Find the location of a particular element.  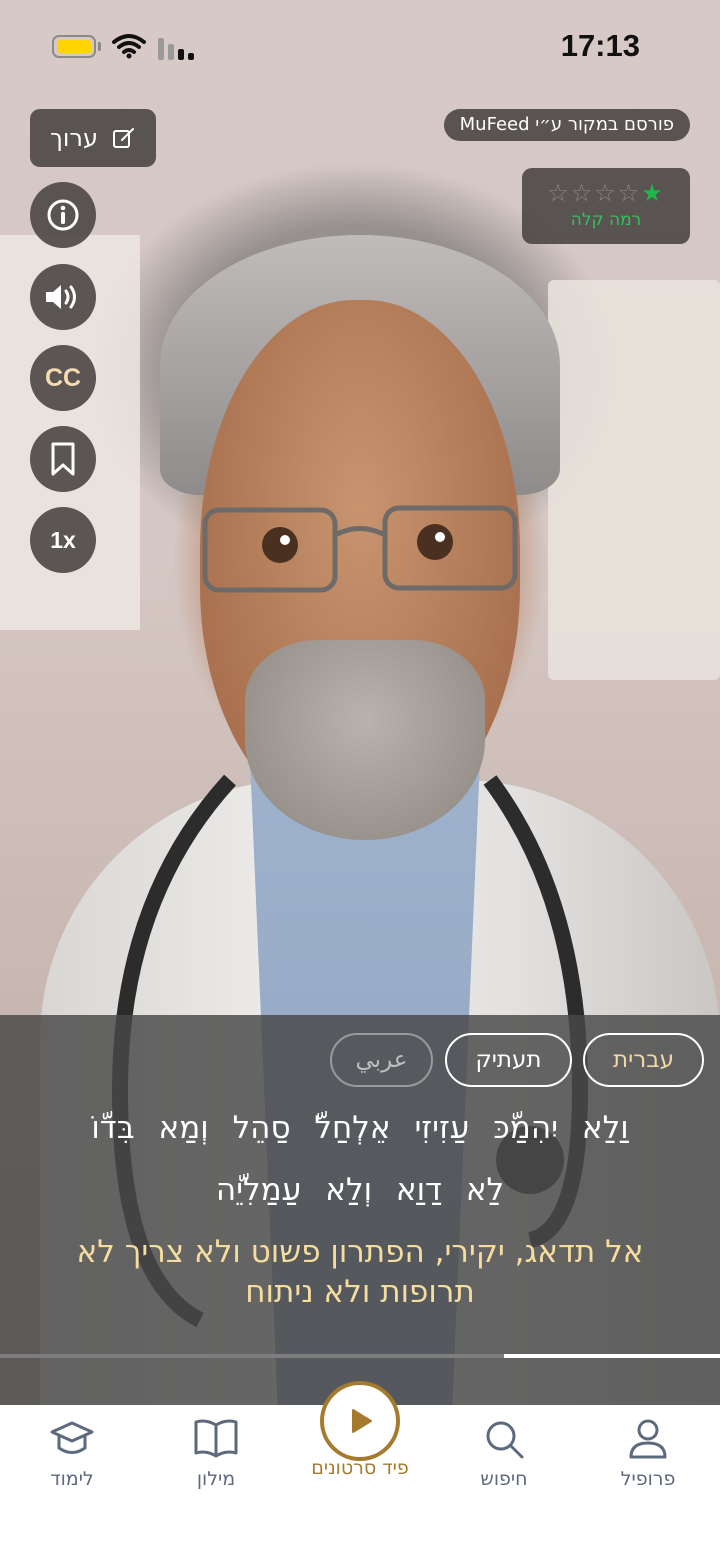

tab-profile: פרופיל is located at coordinates (648, 1453).